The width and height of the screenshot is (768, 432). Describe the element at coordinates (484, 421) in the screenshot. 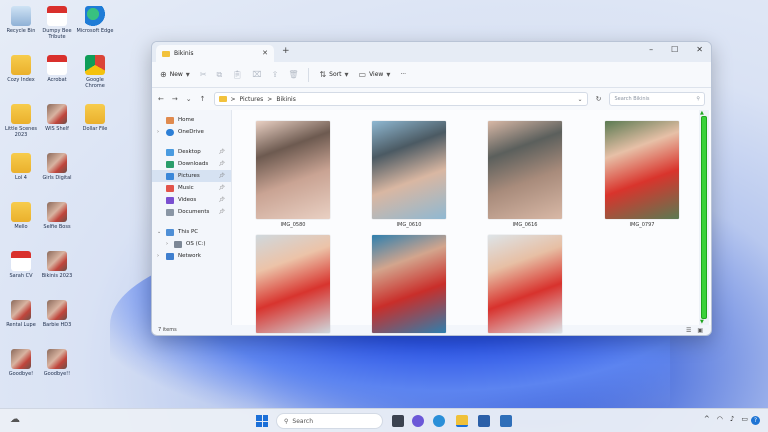

I see `store-icon` at that location.